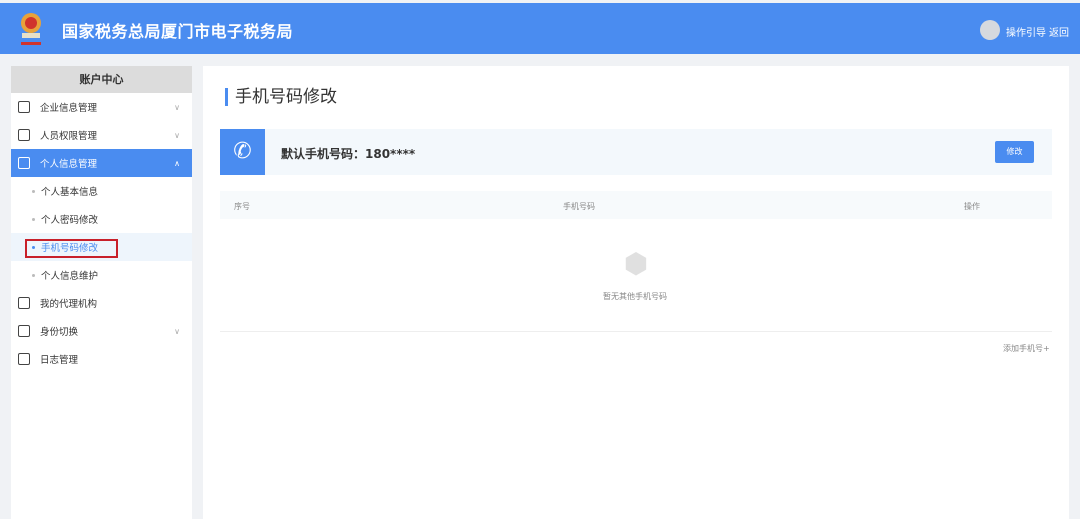 The image size is (1080, 519). Describe the element at coordinates (101, 191) in the screenshot. I see `sidebar-sub-basic-info: 个人基本信息` at that location.